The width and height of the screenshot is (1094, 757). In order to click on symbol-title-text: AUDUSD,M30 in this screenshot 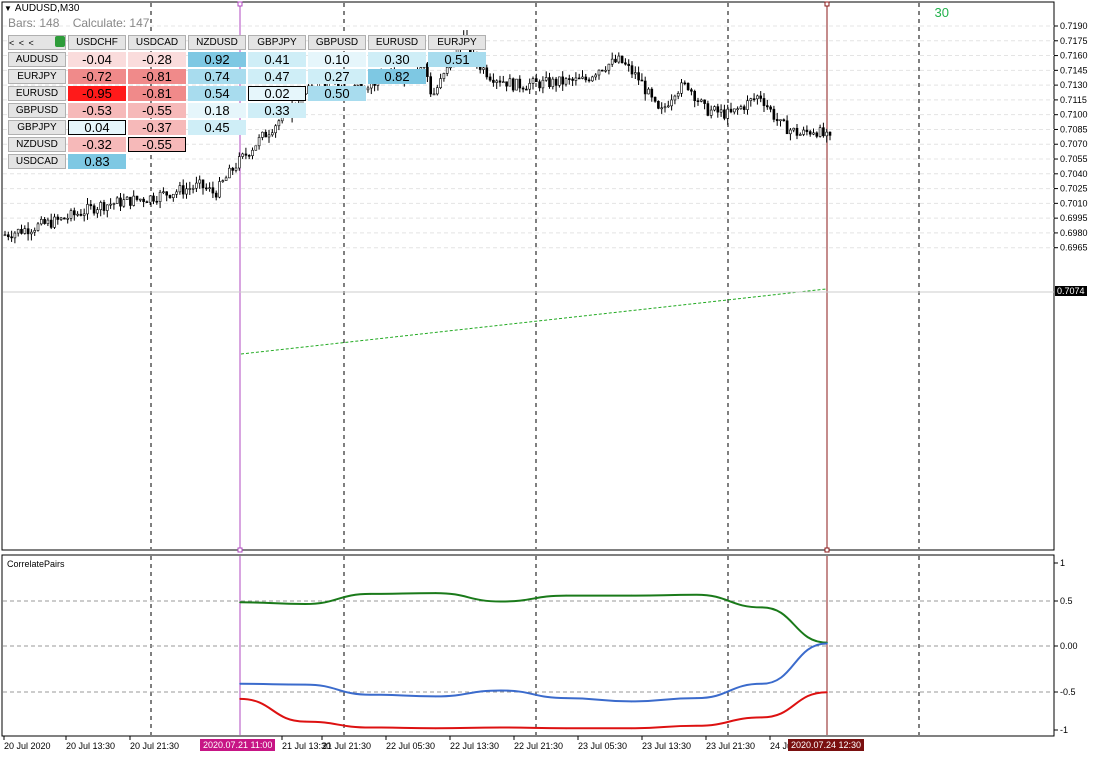, I will do `click(47, 8)`.